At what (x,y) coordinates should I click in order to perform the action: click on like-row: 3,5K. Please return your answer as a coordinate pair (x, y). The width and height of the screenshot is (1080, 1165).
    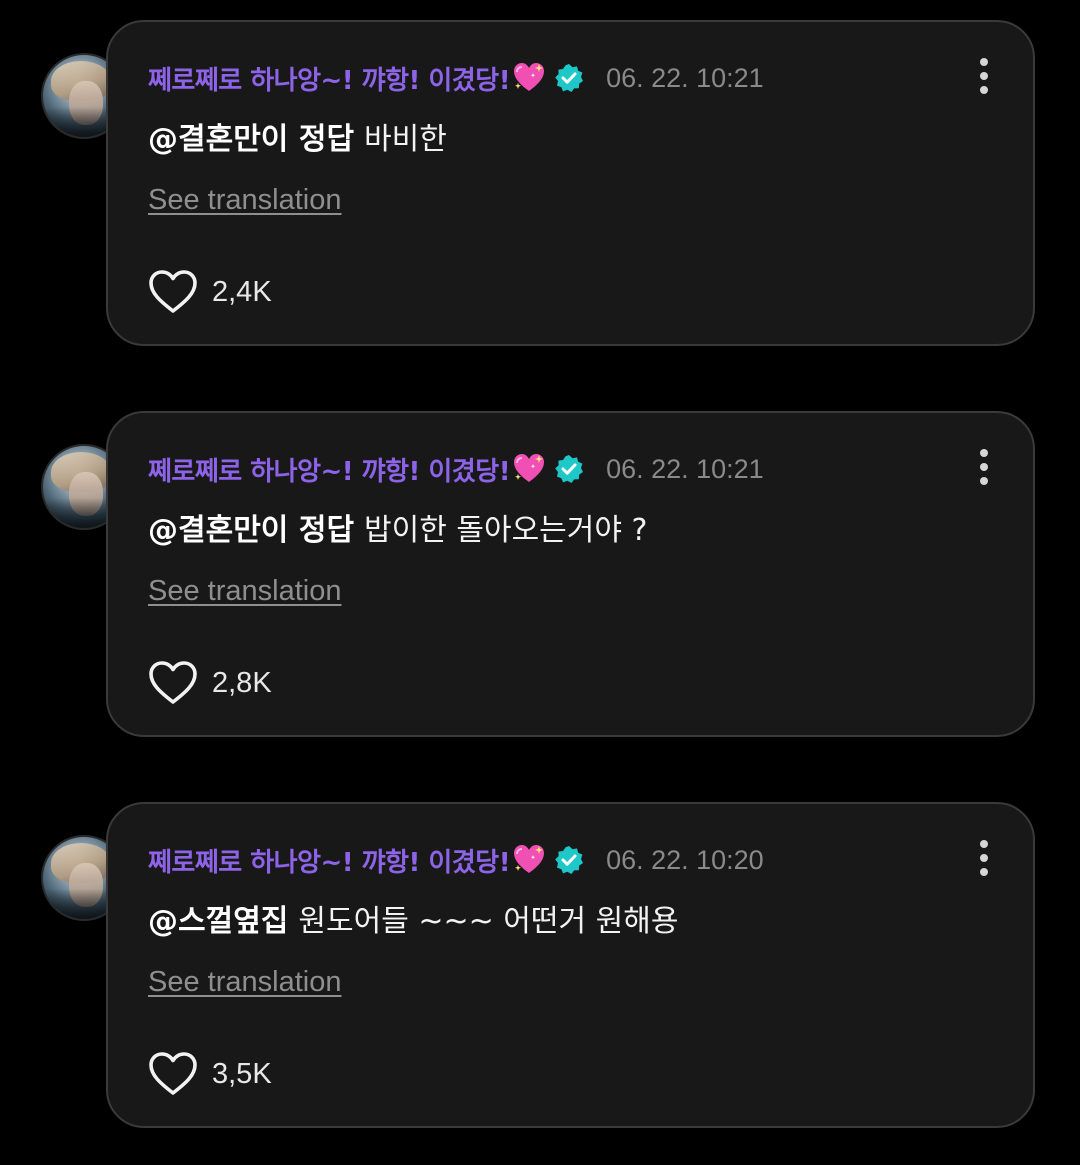
    Looking at the image, I should click on (210, 1074).